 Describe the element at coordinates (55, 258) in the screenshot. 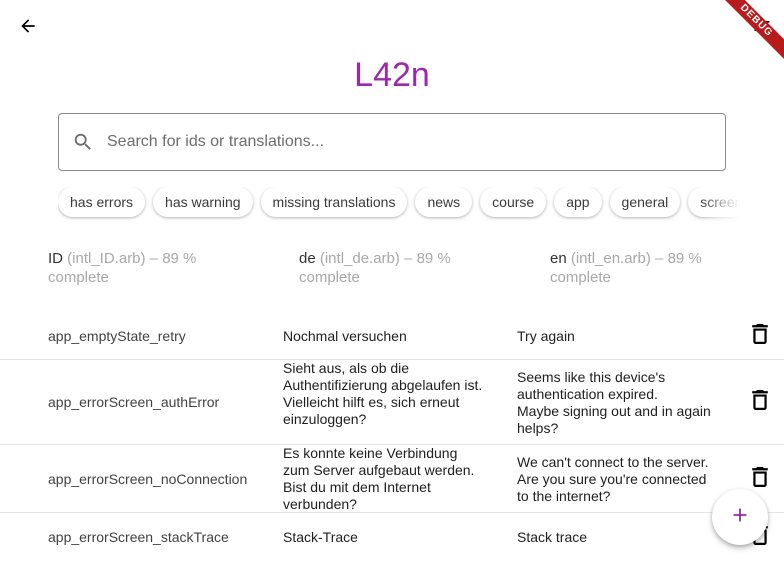

I see `column-lang-label: ID` at that location.